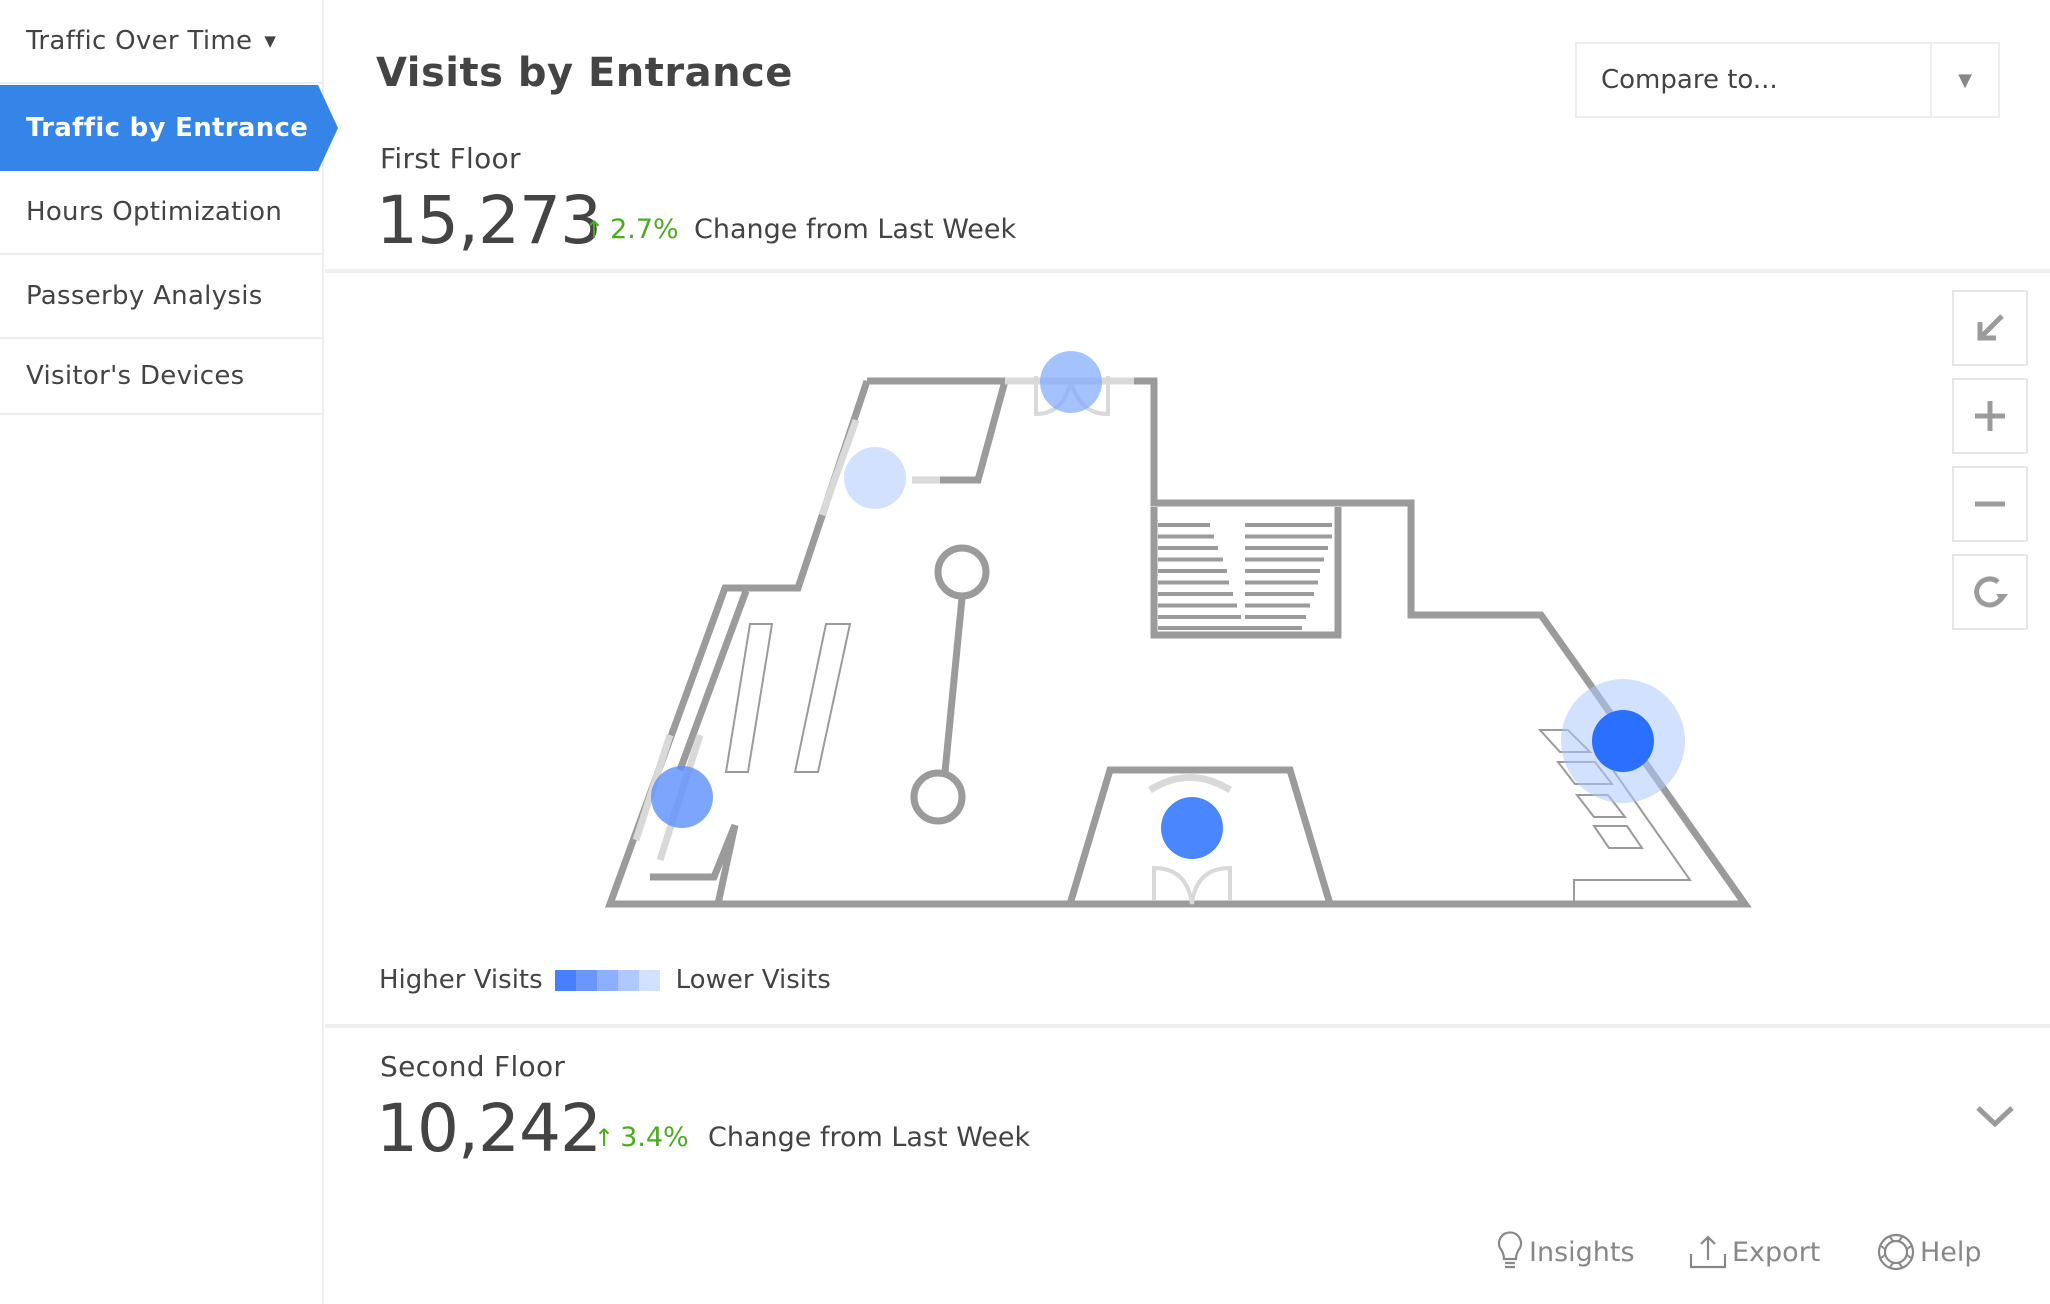  I want to click on sidebar-item-label: Passerby Analysis, so click(144, 296).